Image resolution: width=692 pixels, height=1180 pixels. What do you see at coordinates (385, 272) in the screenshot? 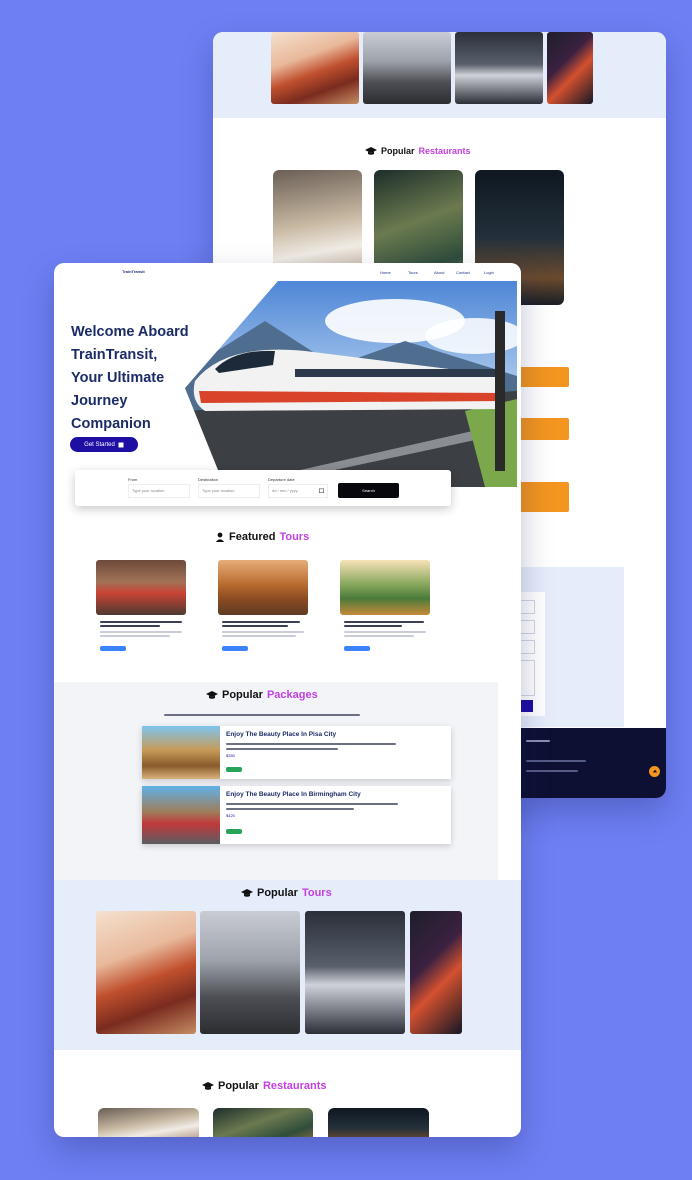
I see `nav-home: Home` at bounding box center [385, 272].